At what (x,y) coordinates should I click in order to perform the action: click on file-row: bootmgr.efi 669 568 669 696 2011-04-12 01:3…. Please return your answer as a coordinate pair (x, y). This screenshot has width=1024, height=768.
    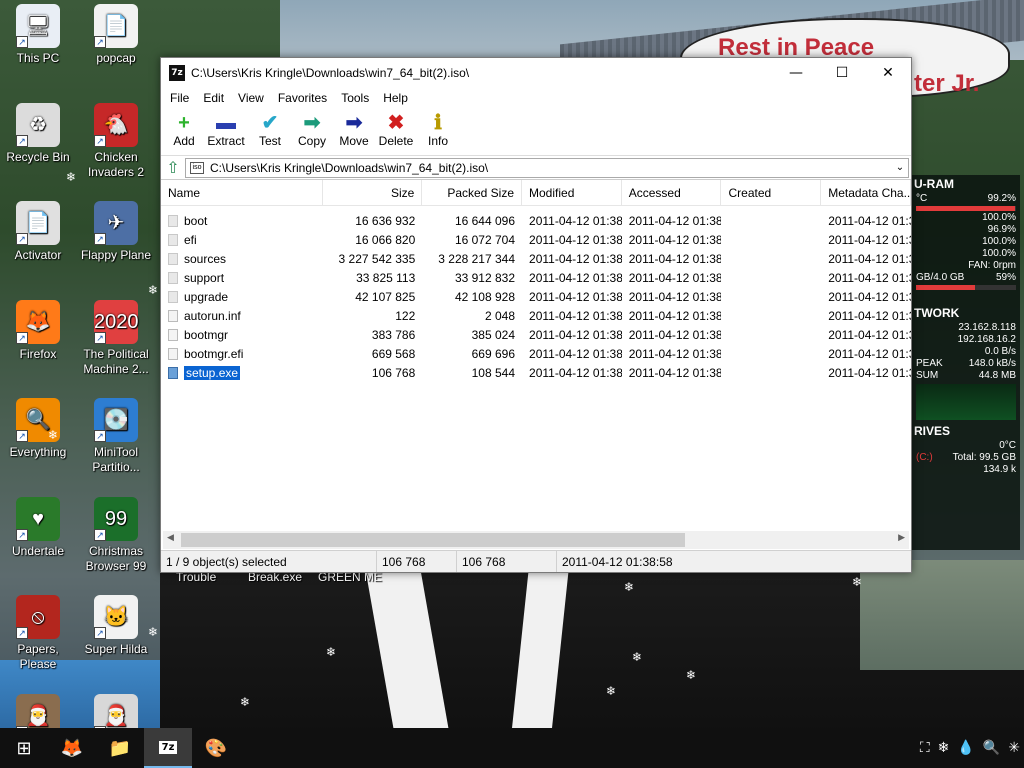
    Looking at the image, I should click on (536, 353).